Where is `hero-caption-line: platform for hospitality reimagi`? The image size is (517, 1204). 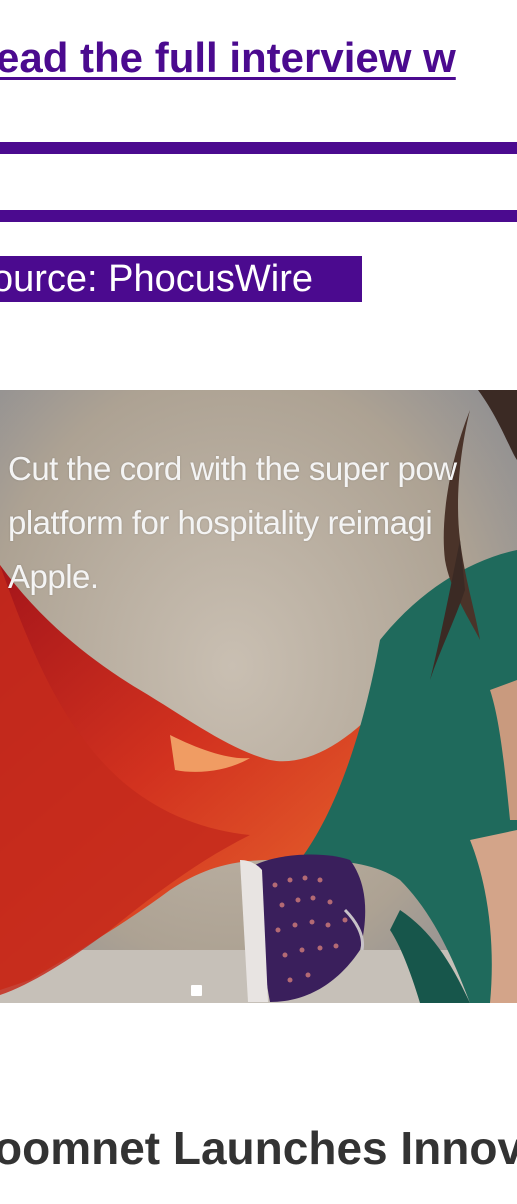 hero-caption-line: platform for hospitality reimagi is located at coordinates (220, 522).